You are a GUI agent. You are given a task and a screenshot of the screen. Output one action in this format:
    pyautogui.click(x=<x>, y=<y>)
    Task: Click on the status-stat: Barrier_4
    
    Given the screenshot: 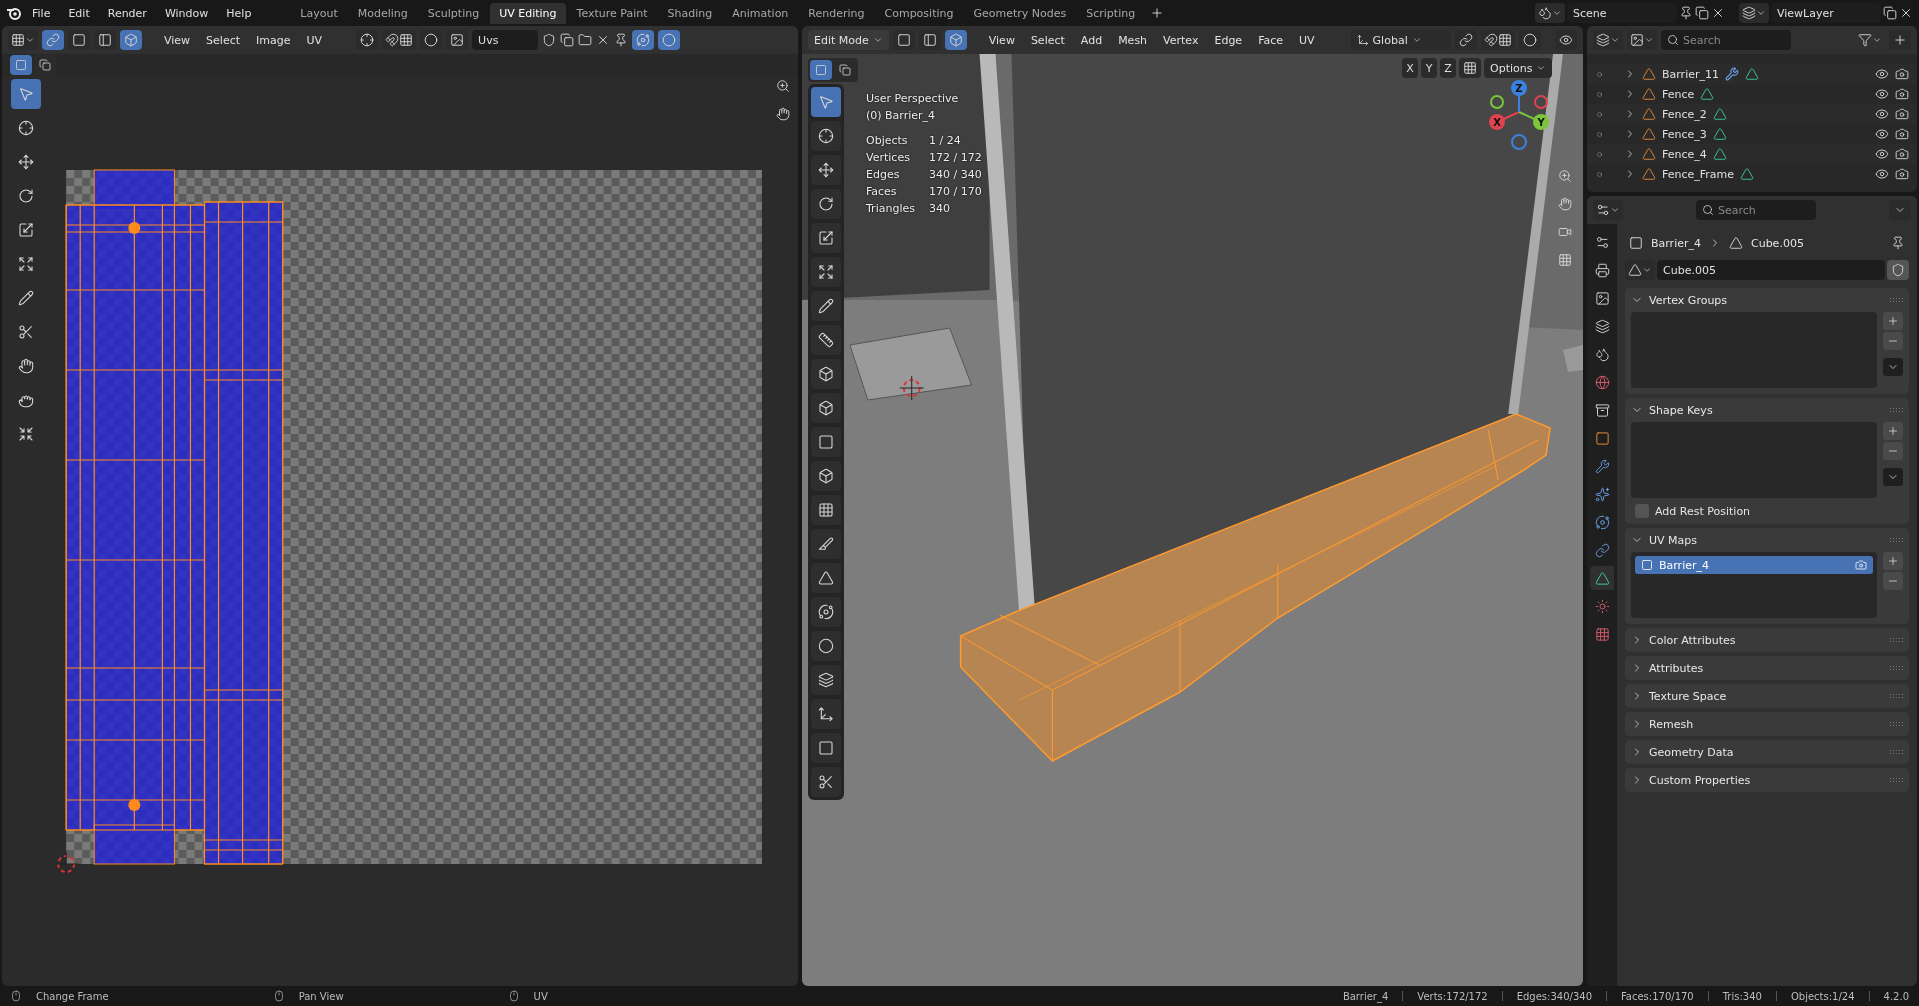 What is the action you would take?
    pyautogui.click(x=1365, y=996)
    